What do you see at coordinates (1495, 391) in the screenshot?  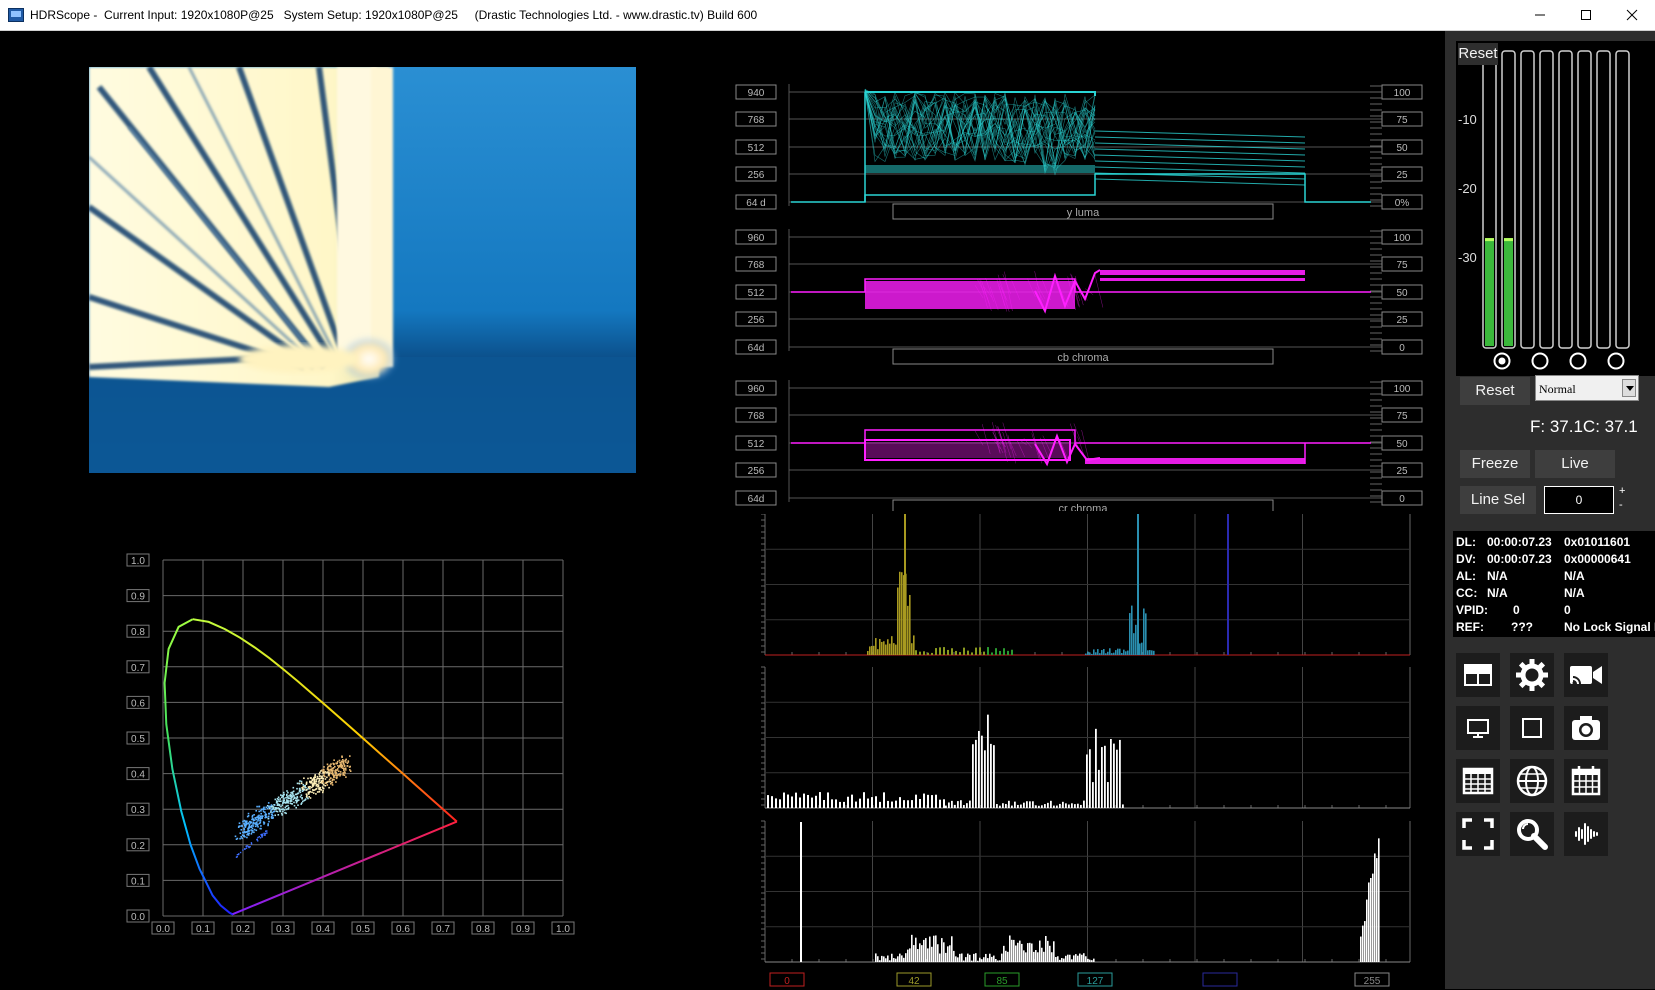 I see `reset-button: Reset` at bounding box center [1495, 391].